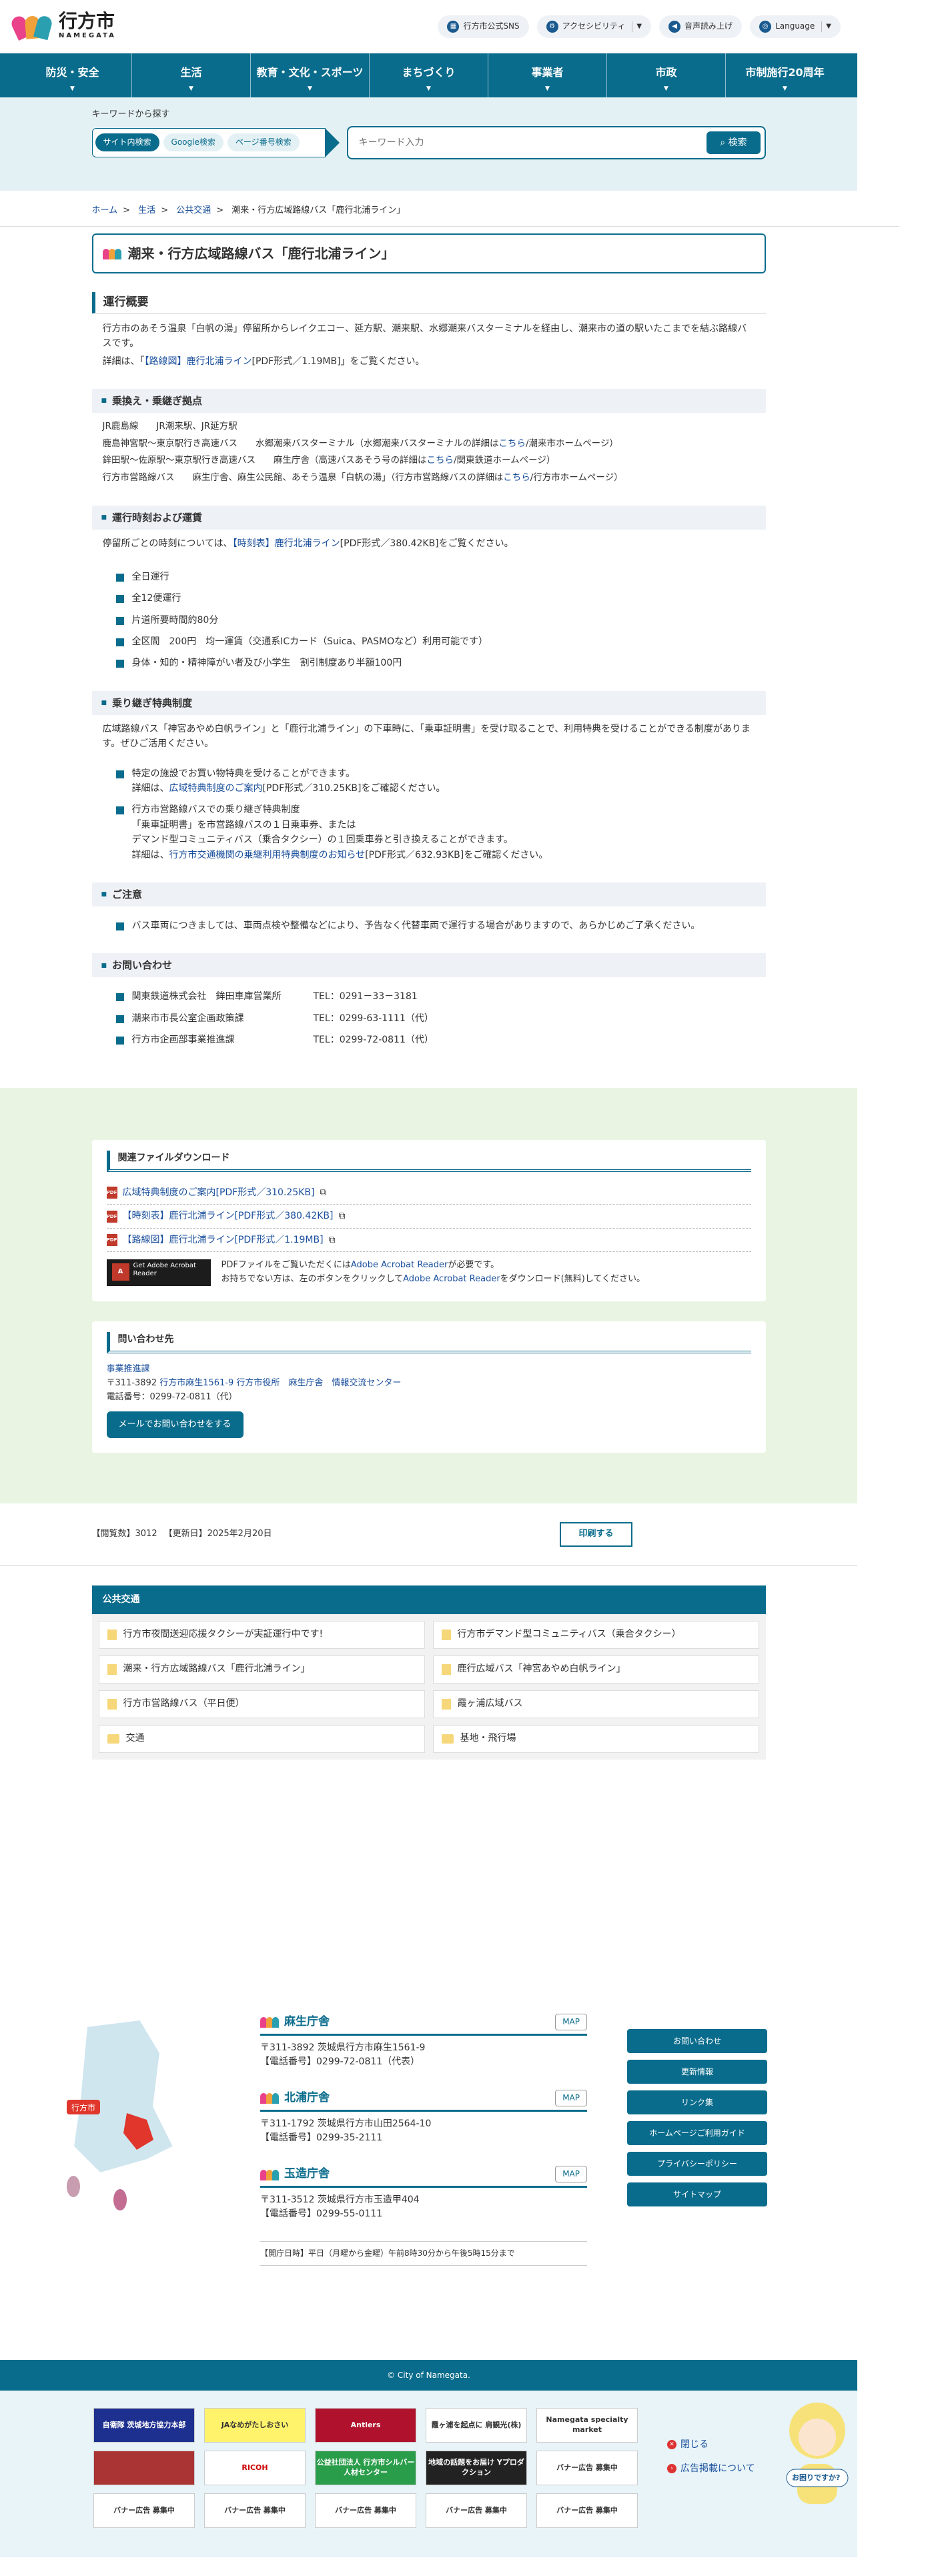  What do you see at coordinates (62, 26) in the screenshot?
I see `site-logo: 行方市 NAMEGATA` at bounding box center [62, 26].